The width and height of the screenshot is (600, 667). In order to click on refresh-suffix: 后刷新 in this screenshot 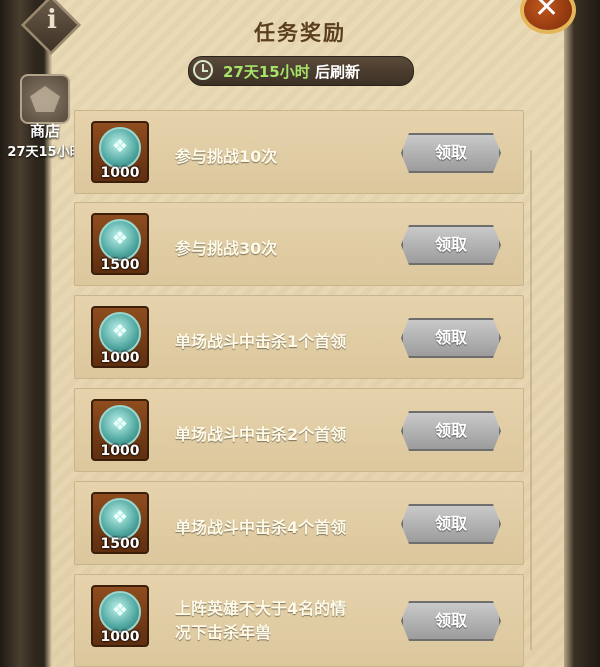, I will do `click(334, 72)`.